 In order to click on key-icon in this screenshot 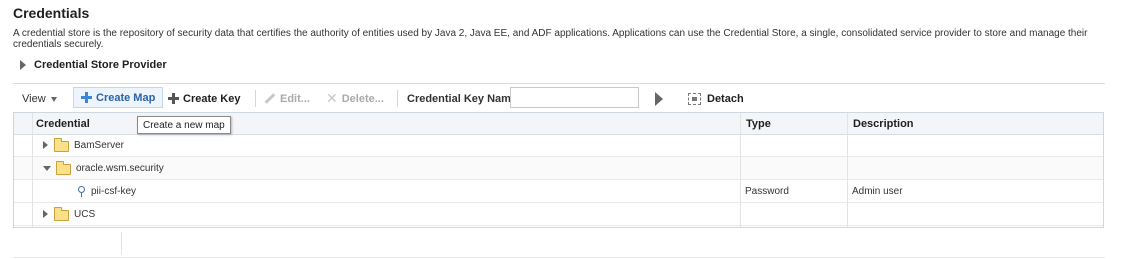, I will do `click(81, 191)`.